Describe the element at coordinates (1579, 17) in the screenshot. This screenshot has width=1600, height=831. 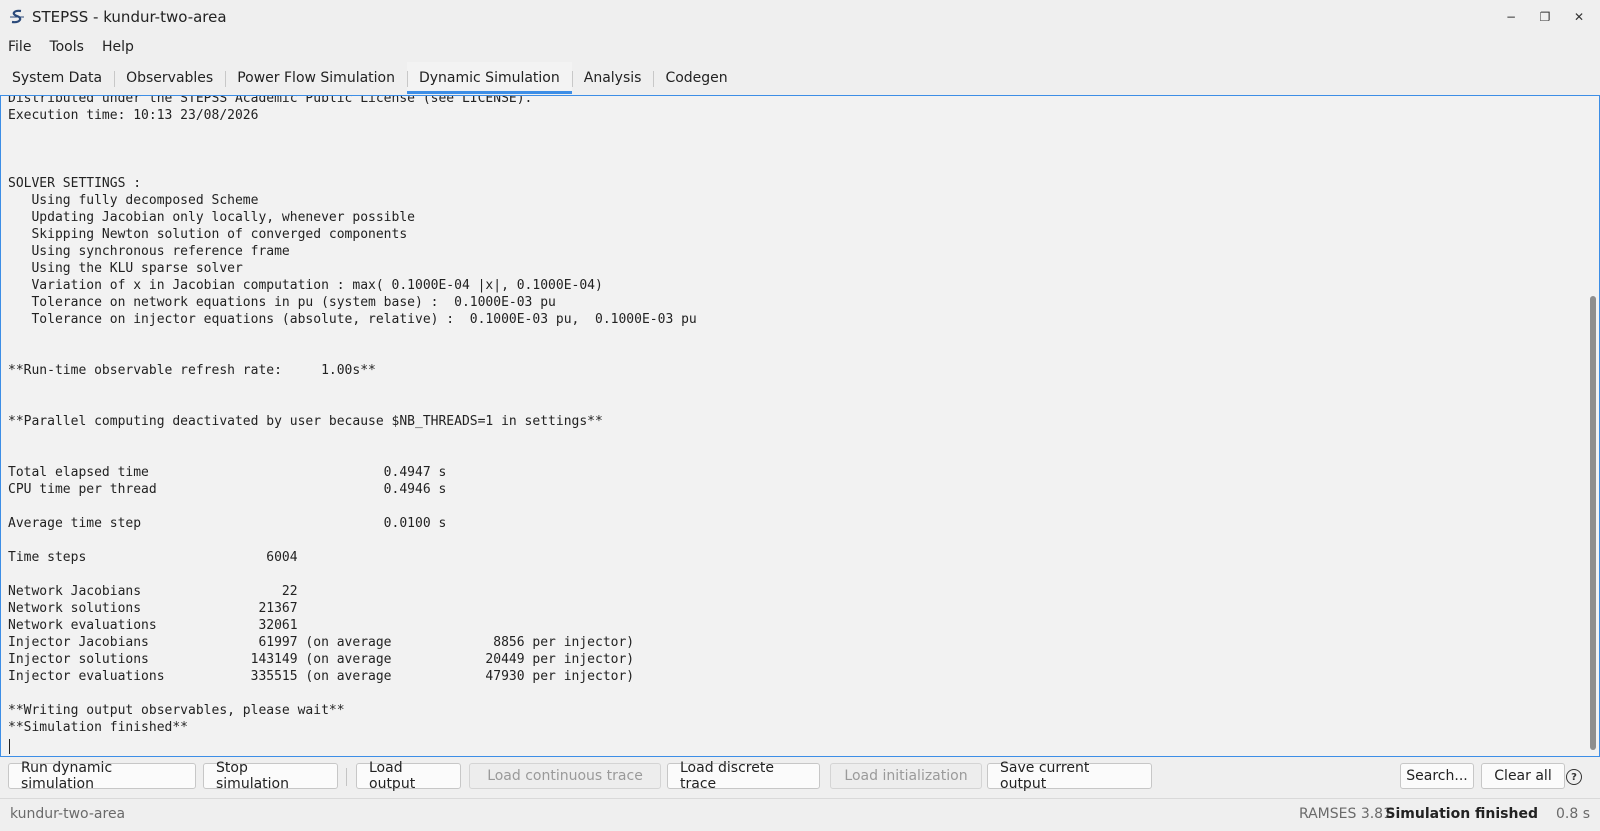
I see `close-icon: ✕` at that location.